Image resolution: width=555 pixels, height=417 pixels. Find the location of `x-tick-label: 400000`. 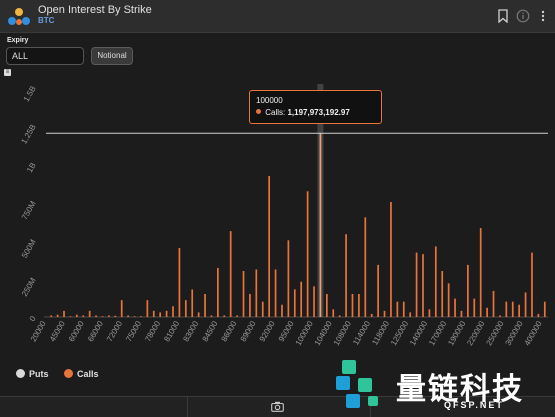

x-tick-label: 400000 is located at coordinates (533, 333).